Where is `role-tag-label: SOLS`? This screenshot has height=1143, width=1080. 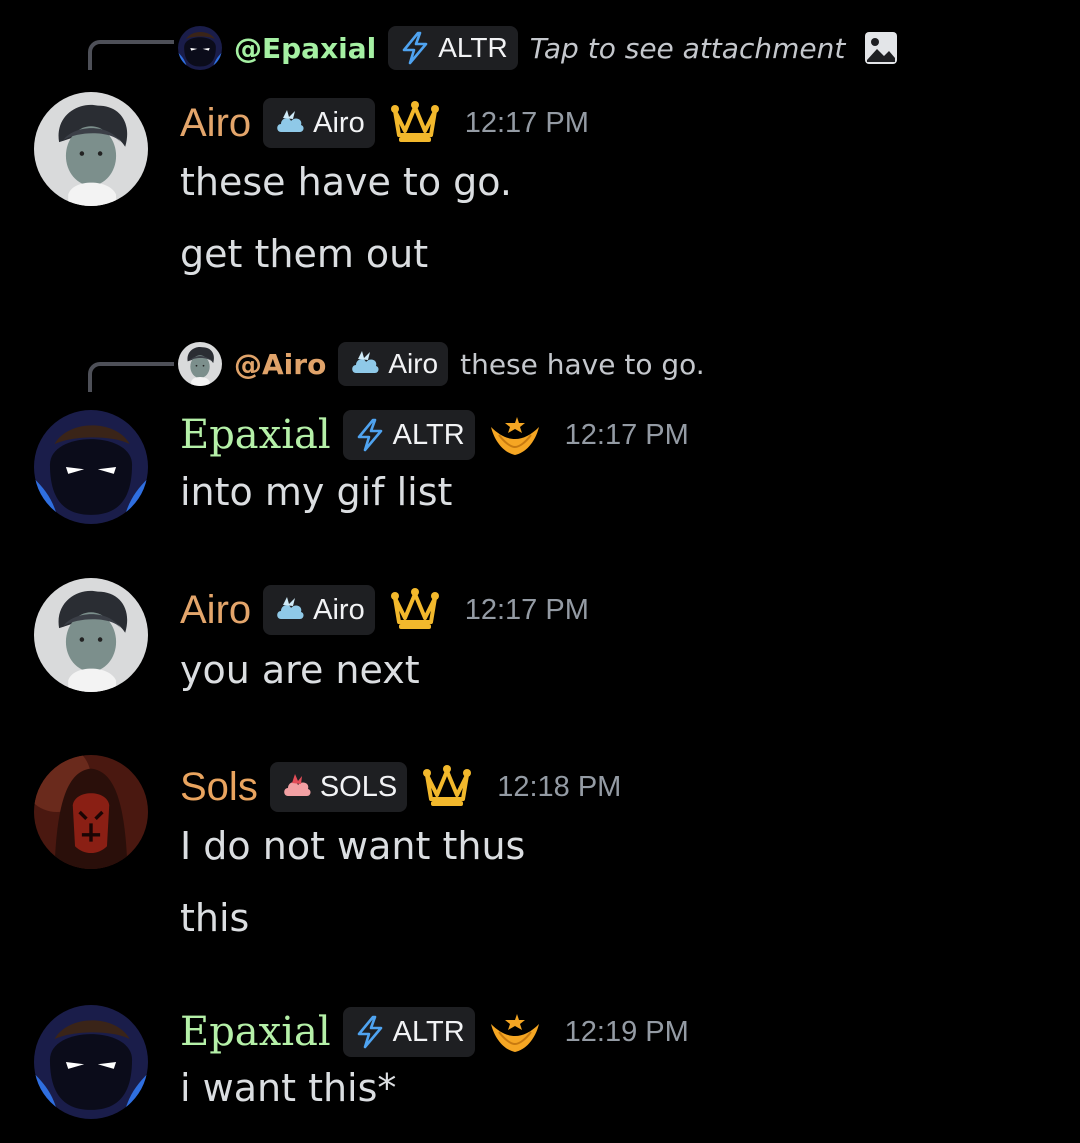
role-tag-label: SOLS is located at coordinates (358, 786).